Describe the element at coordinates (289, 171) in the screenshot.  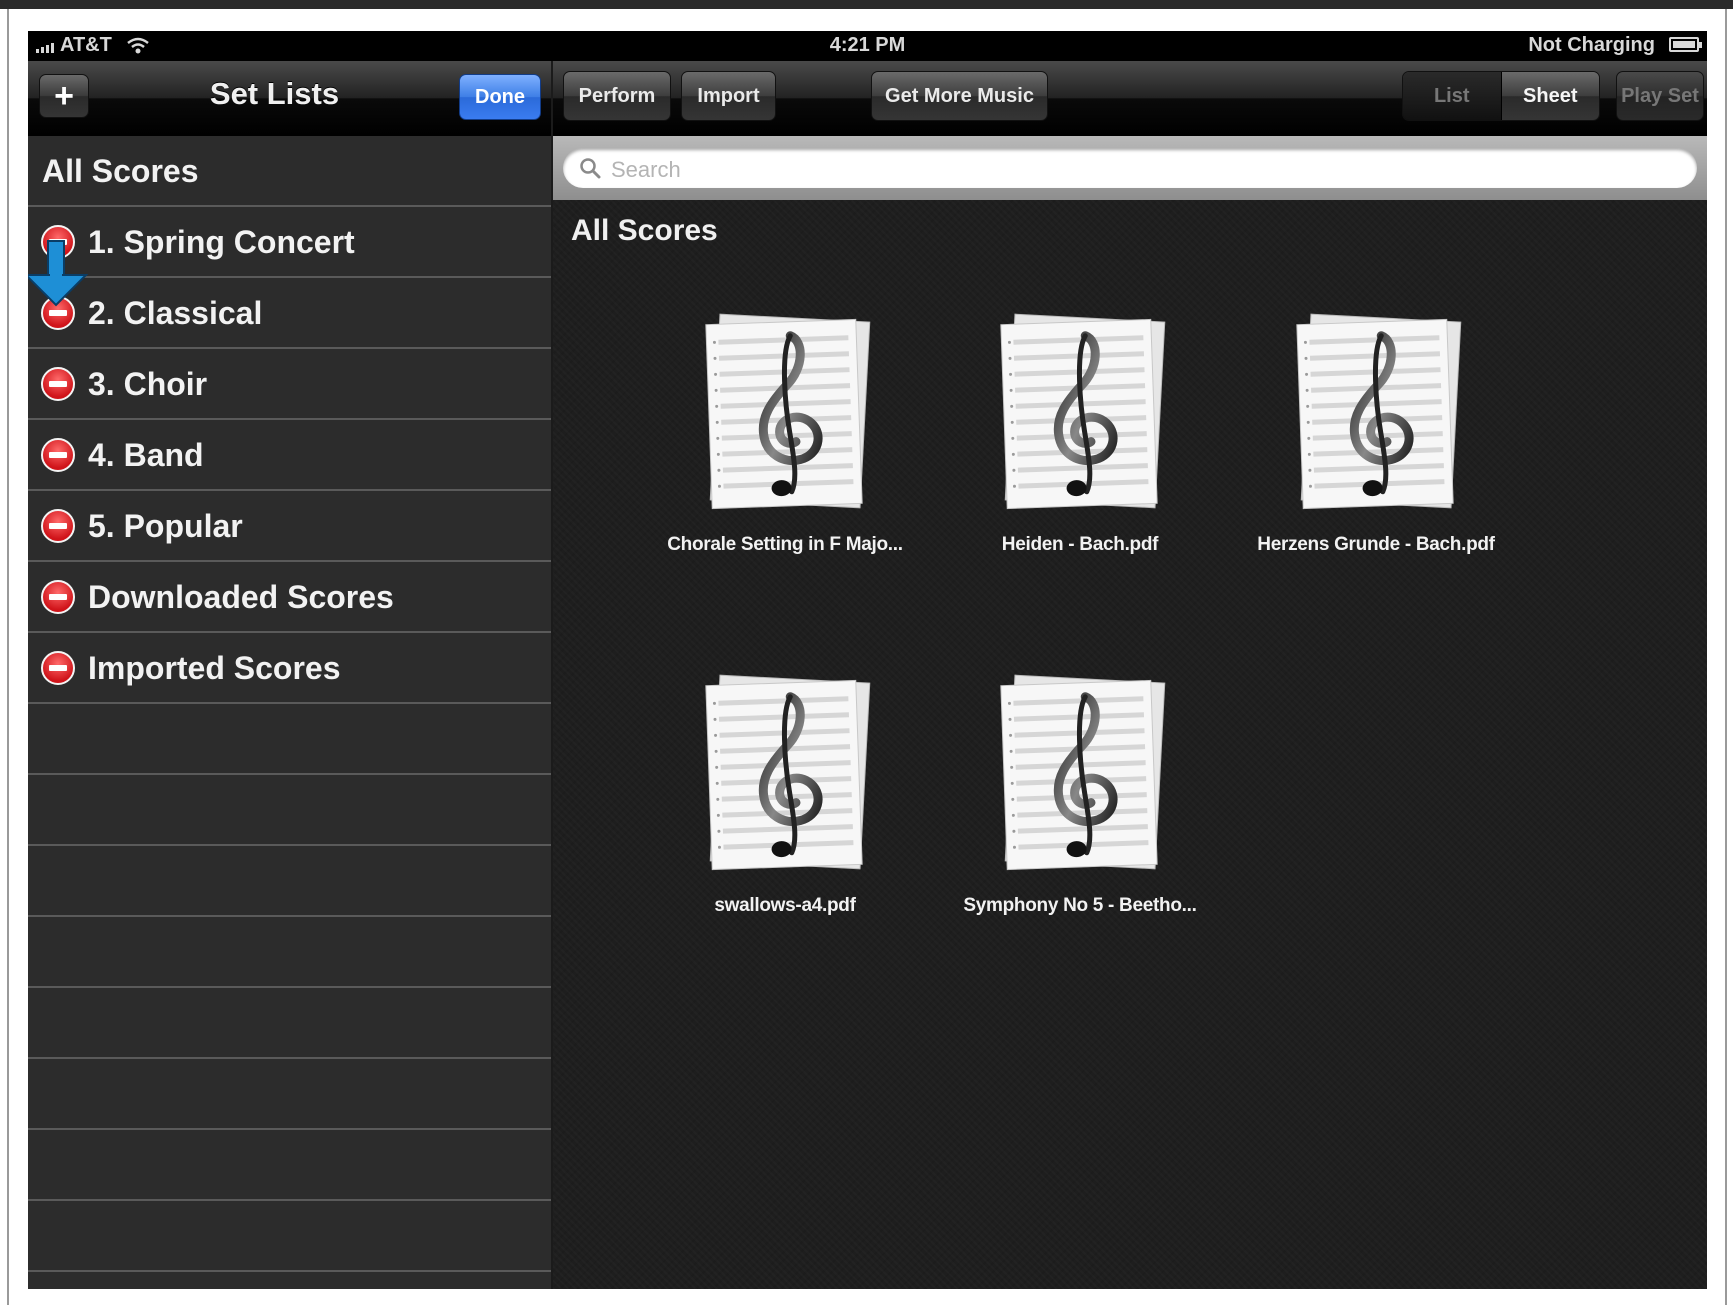
I see `set-list-item-all-scores: All Scores` at that location.